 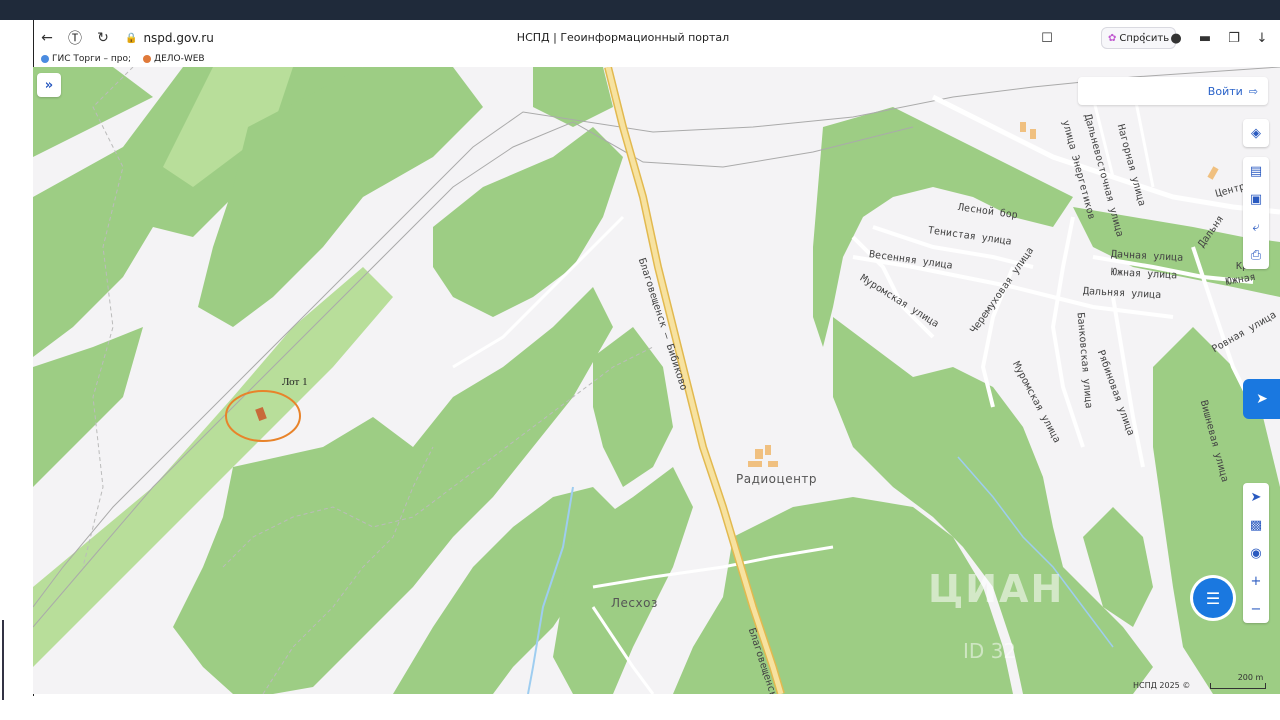 I want to click on layers-icon: ◈, so click(x=1256, y=133).